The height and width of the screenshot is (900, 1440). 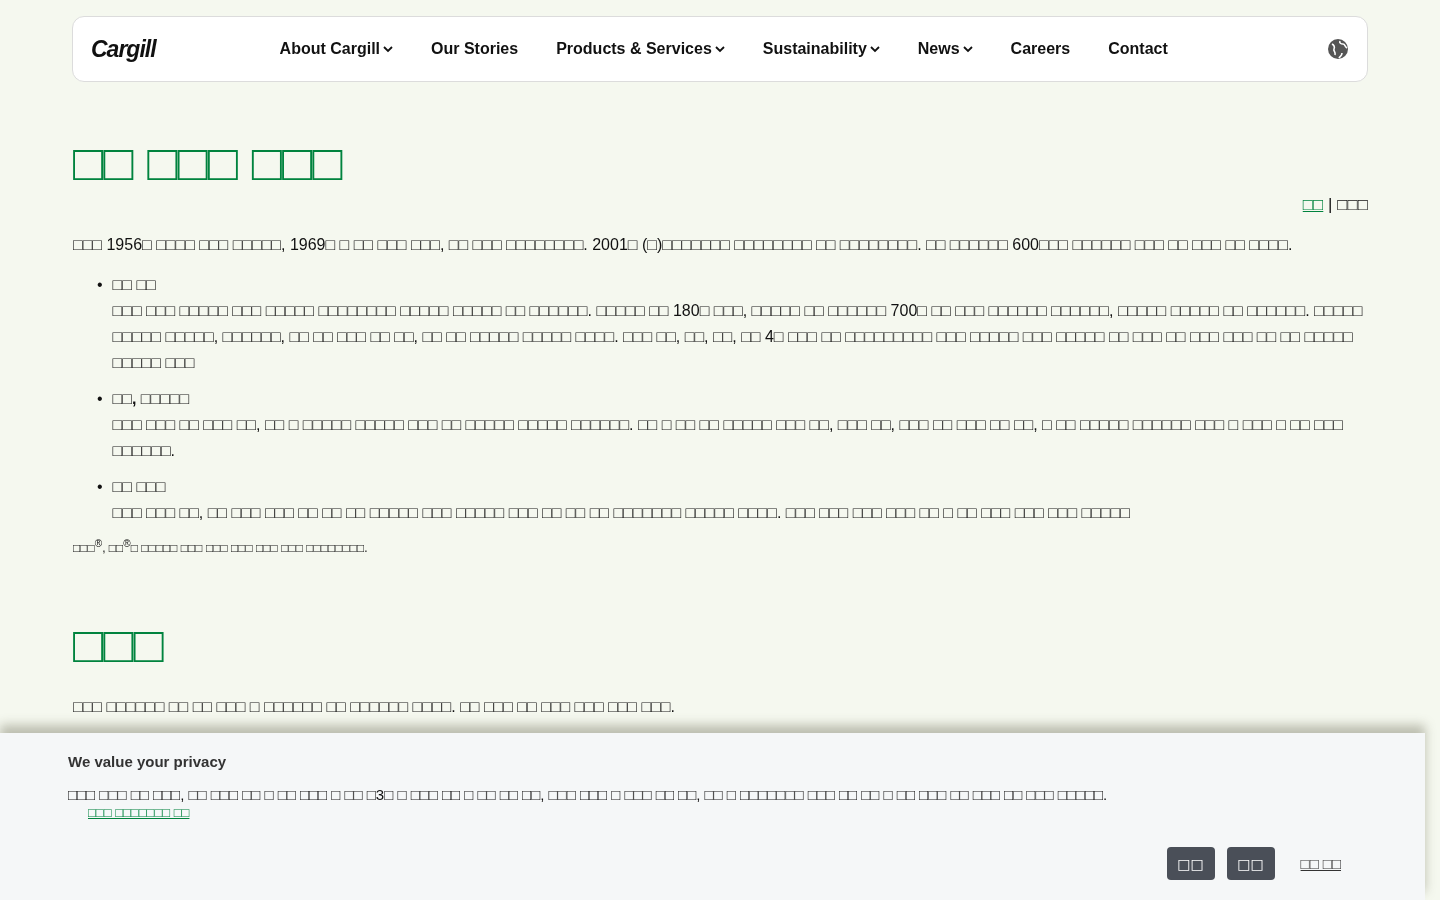 I want to click on nav-link: Contact, so click(x=1138, y=49).